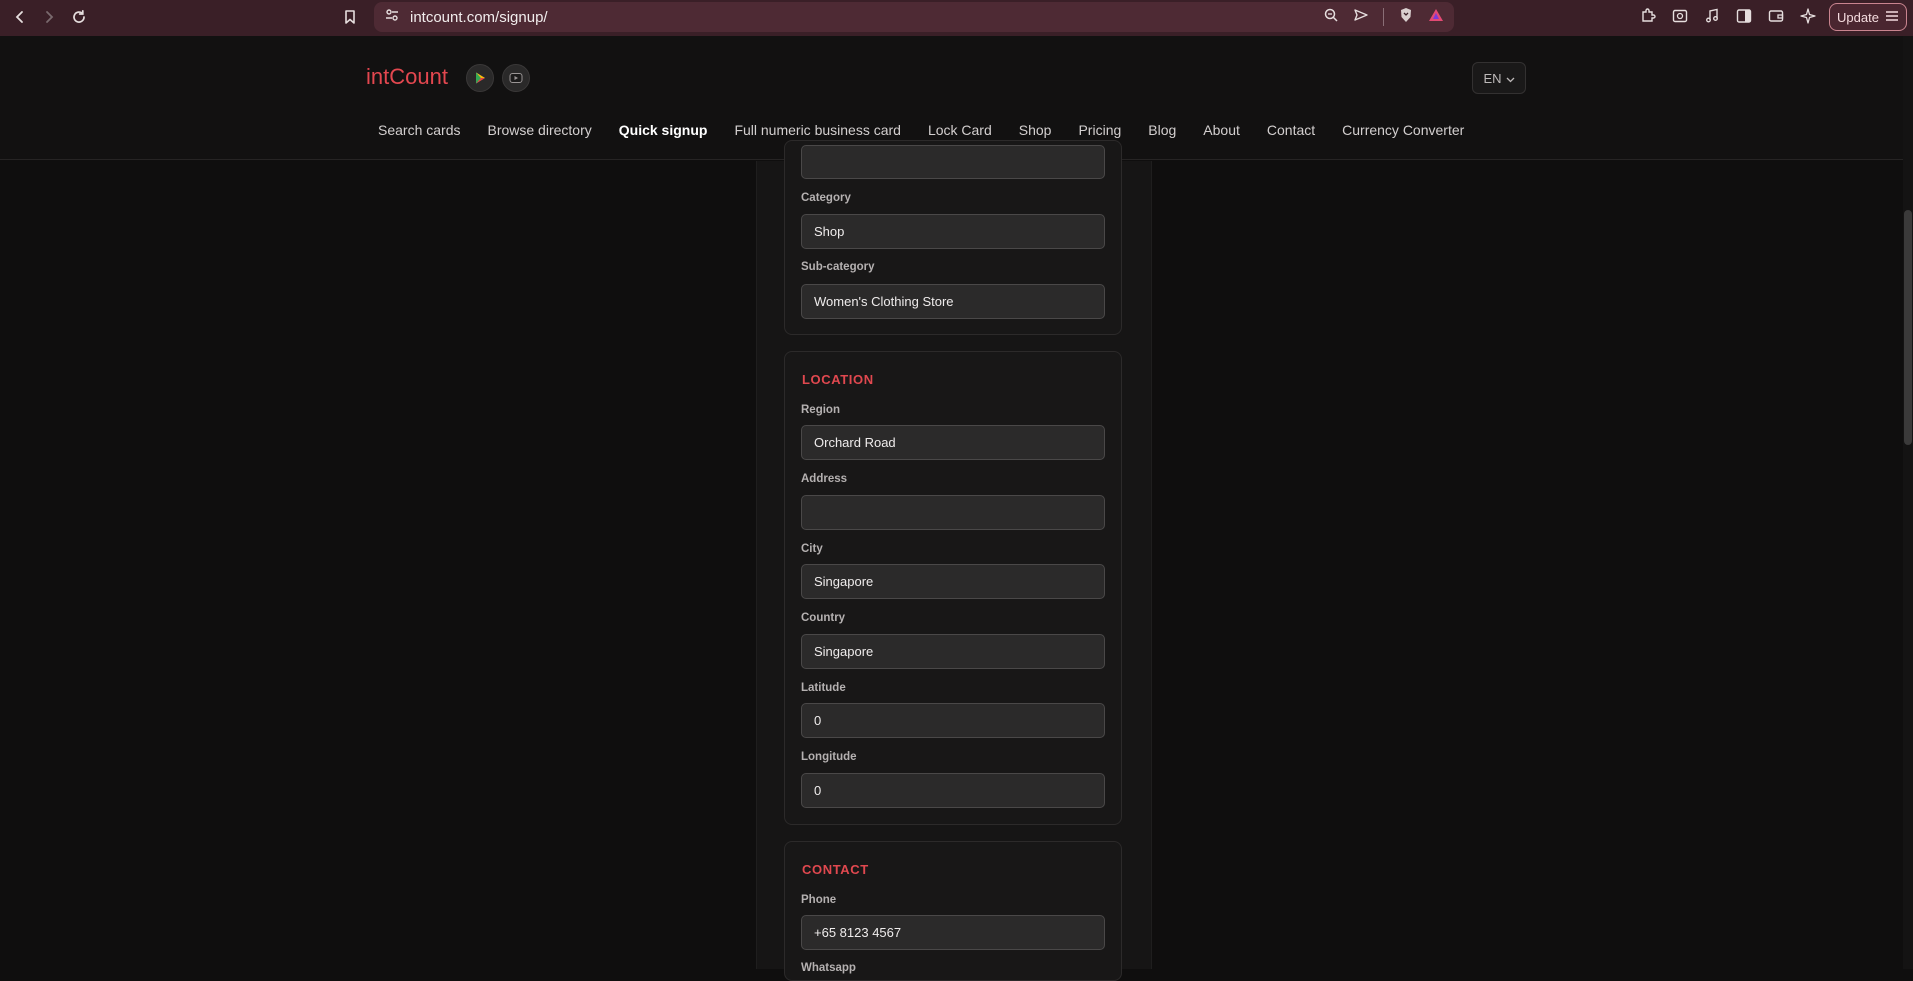  Describe the element at coordinates (1892, 17) in the screenshot. I see `menu-icon` at that location.